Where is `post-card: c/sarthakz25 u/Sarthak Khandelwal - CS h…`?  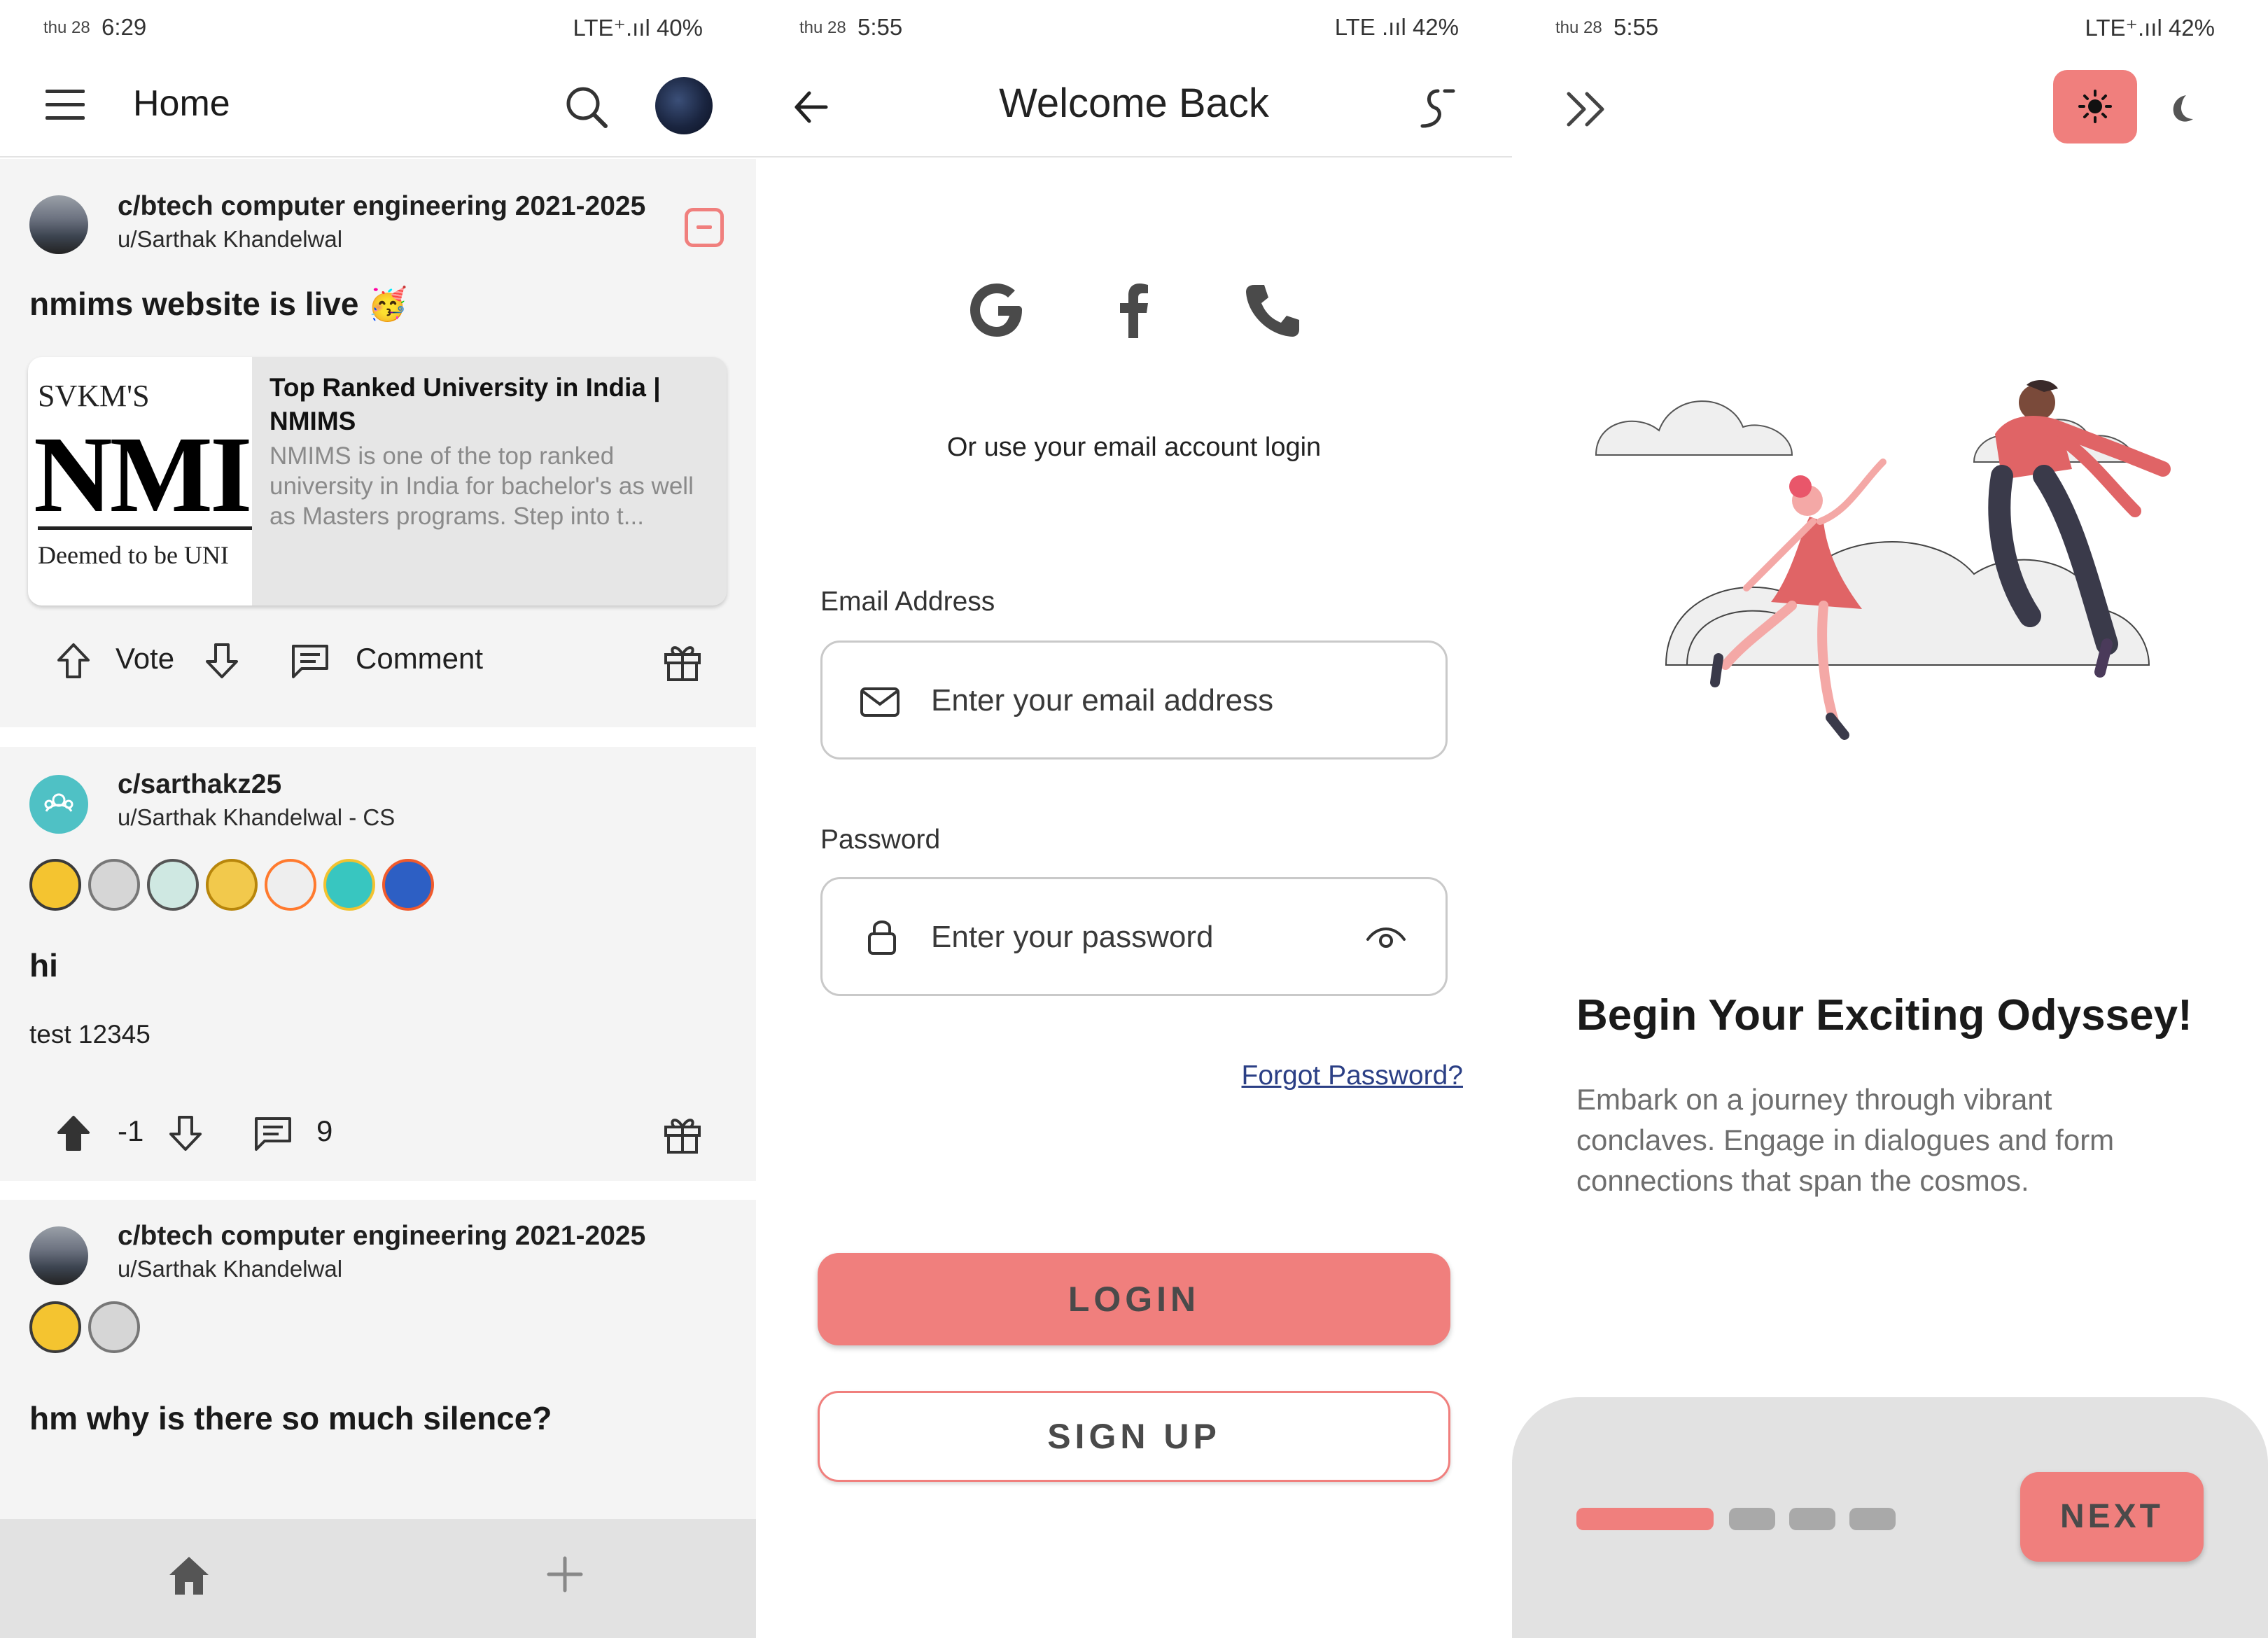
post-card: c/sarthakz25 u/Sarthak Khandelwal - CS h… is located at coordinates (378, 964).